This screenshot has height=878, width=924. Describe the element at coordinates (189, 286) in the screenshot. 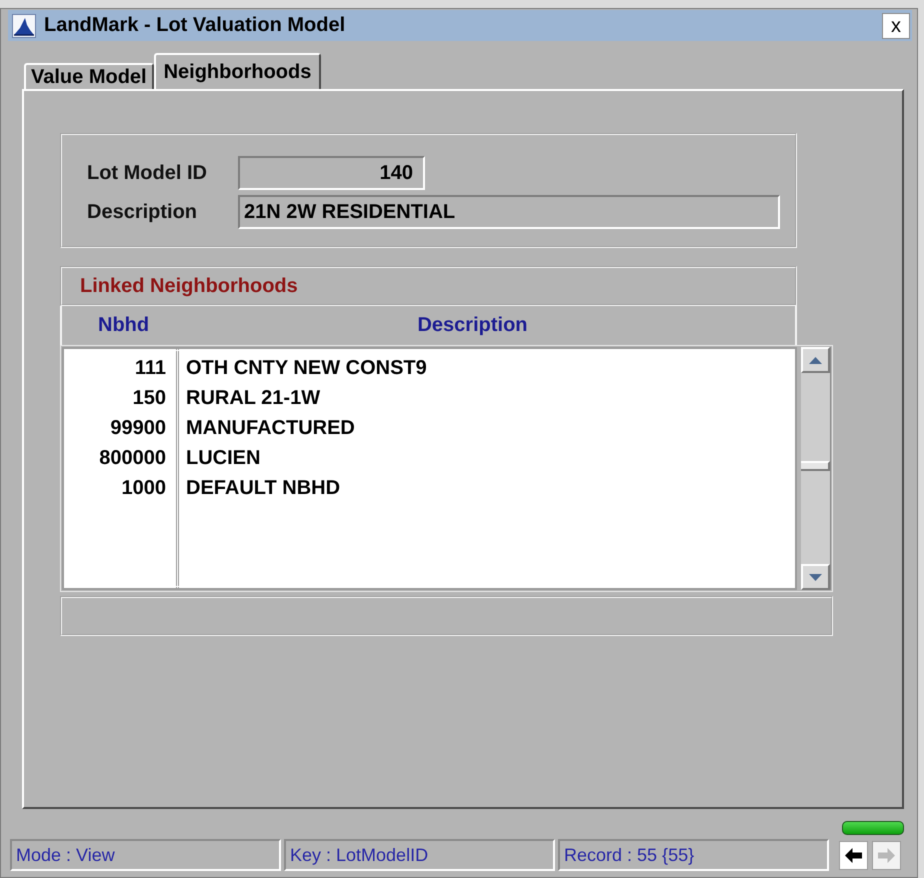

I see `section-title: Linked Neighborhoods` at that location.